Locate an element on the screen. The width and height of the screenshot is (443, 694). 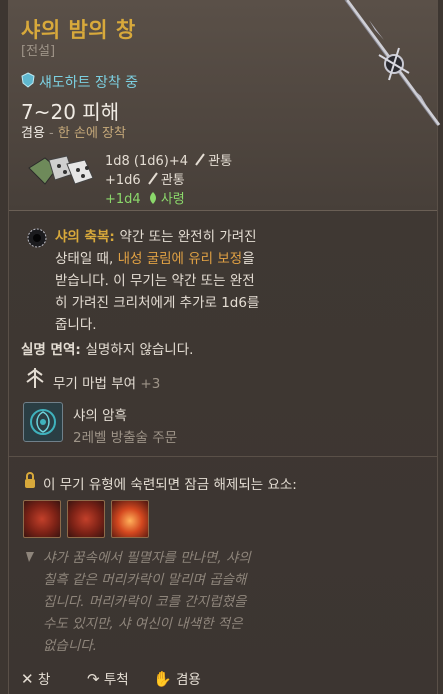
item-rarity: [전설] is located at coordinates (38, 51).